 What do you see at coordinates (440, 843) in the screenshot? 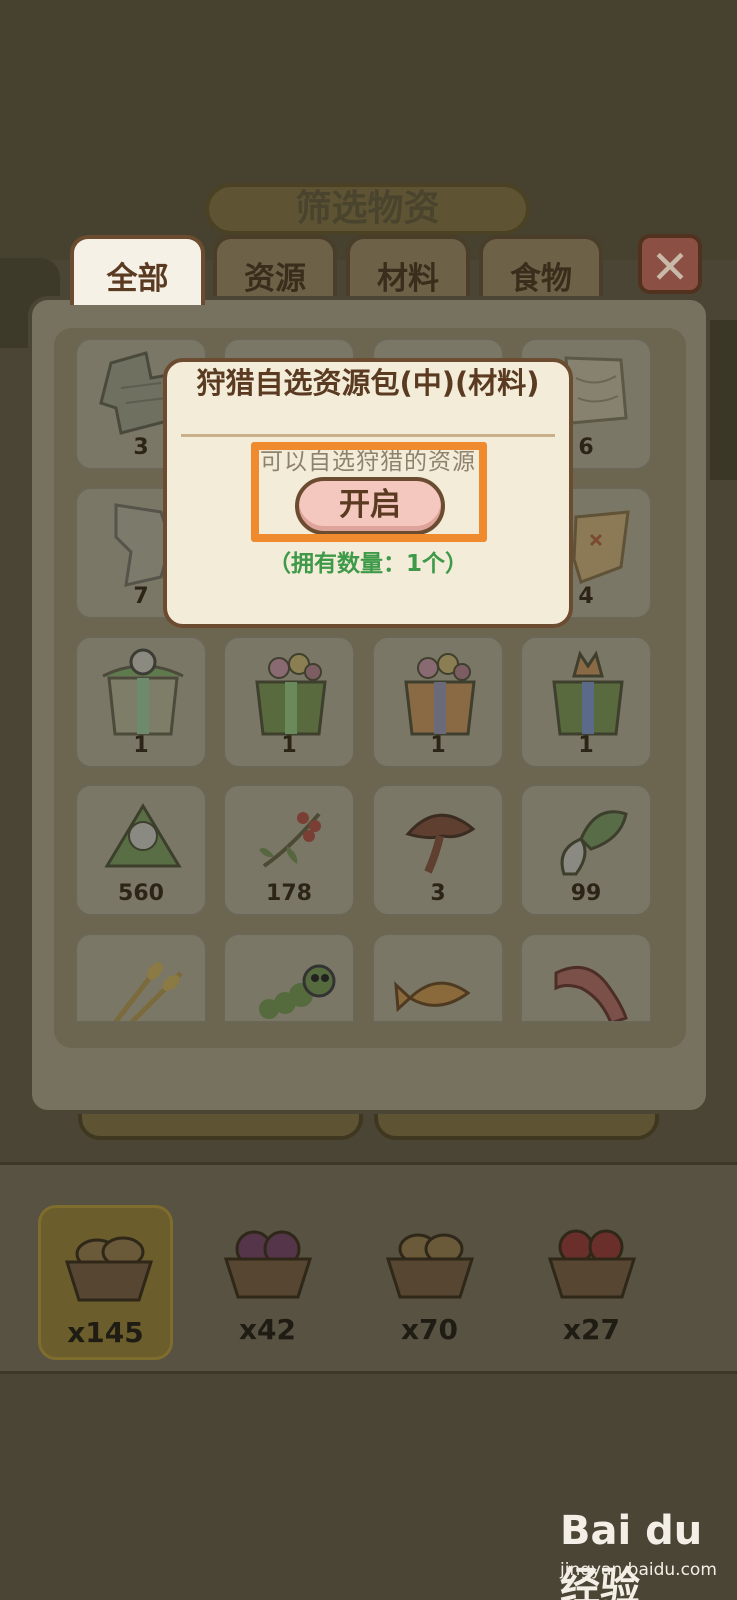
I see `mushroom-icon` at bounding box center [440, 843].